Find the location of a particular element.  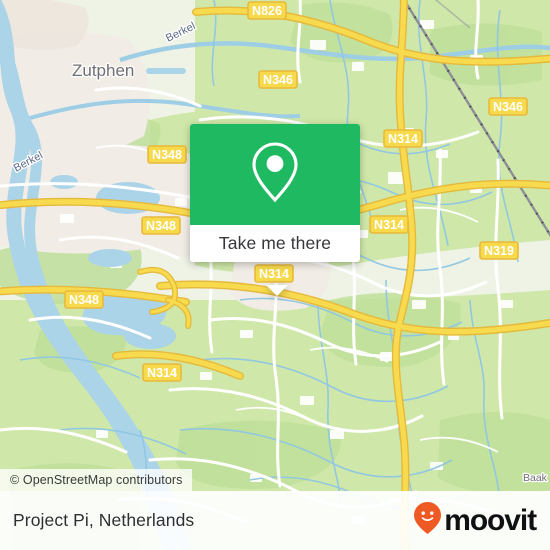

popup-action-row: Take me there is located at coordinates (275, 243).